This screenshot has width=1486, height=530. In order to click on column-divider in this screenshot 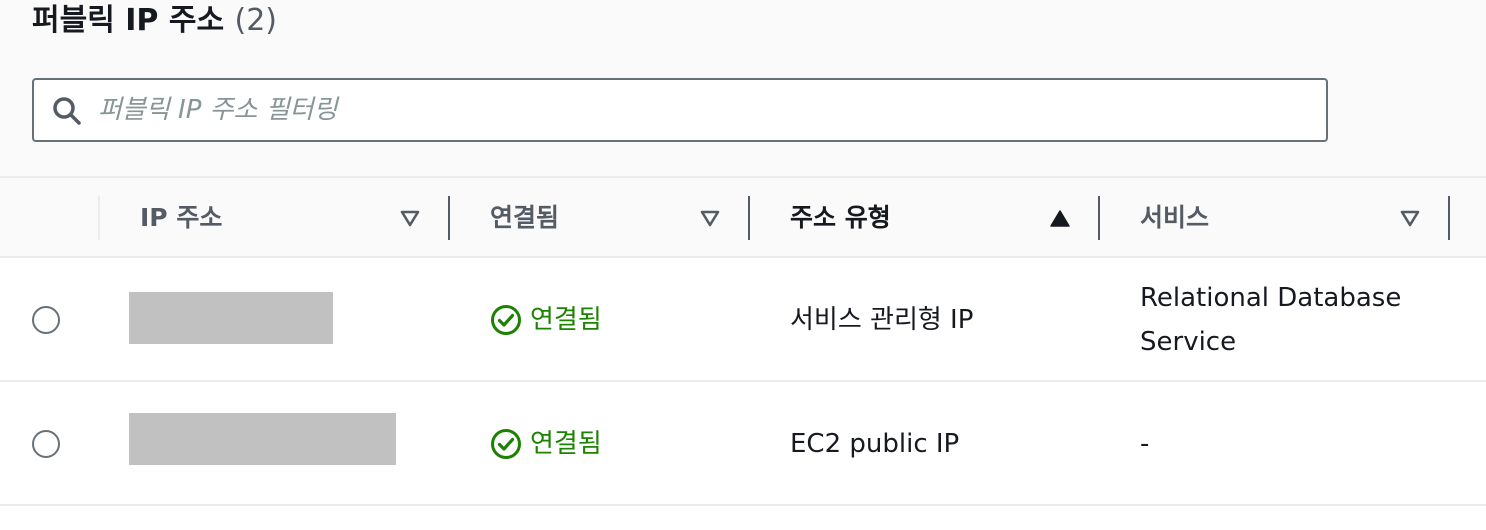, I will do `click(99, 218)`.